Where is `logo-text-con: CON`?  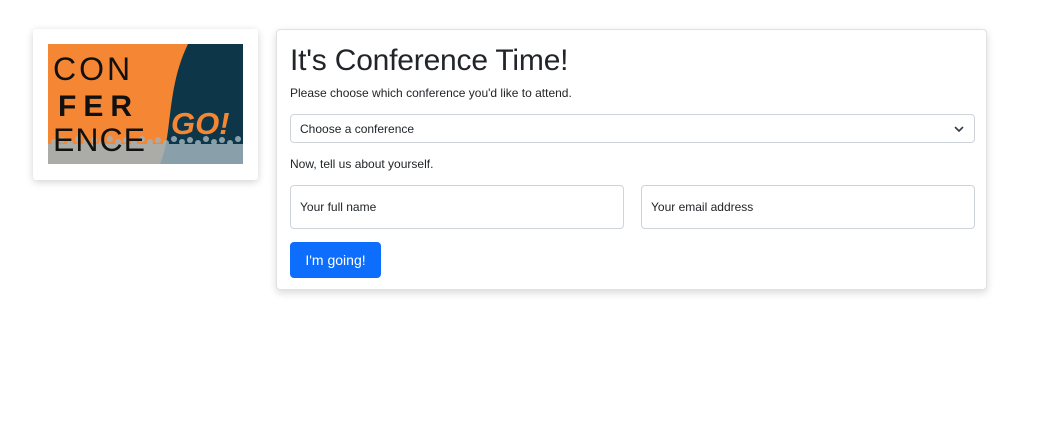 logo-text-con: CON is located at coordinates (93, 69).